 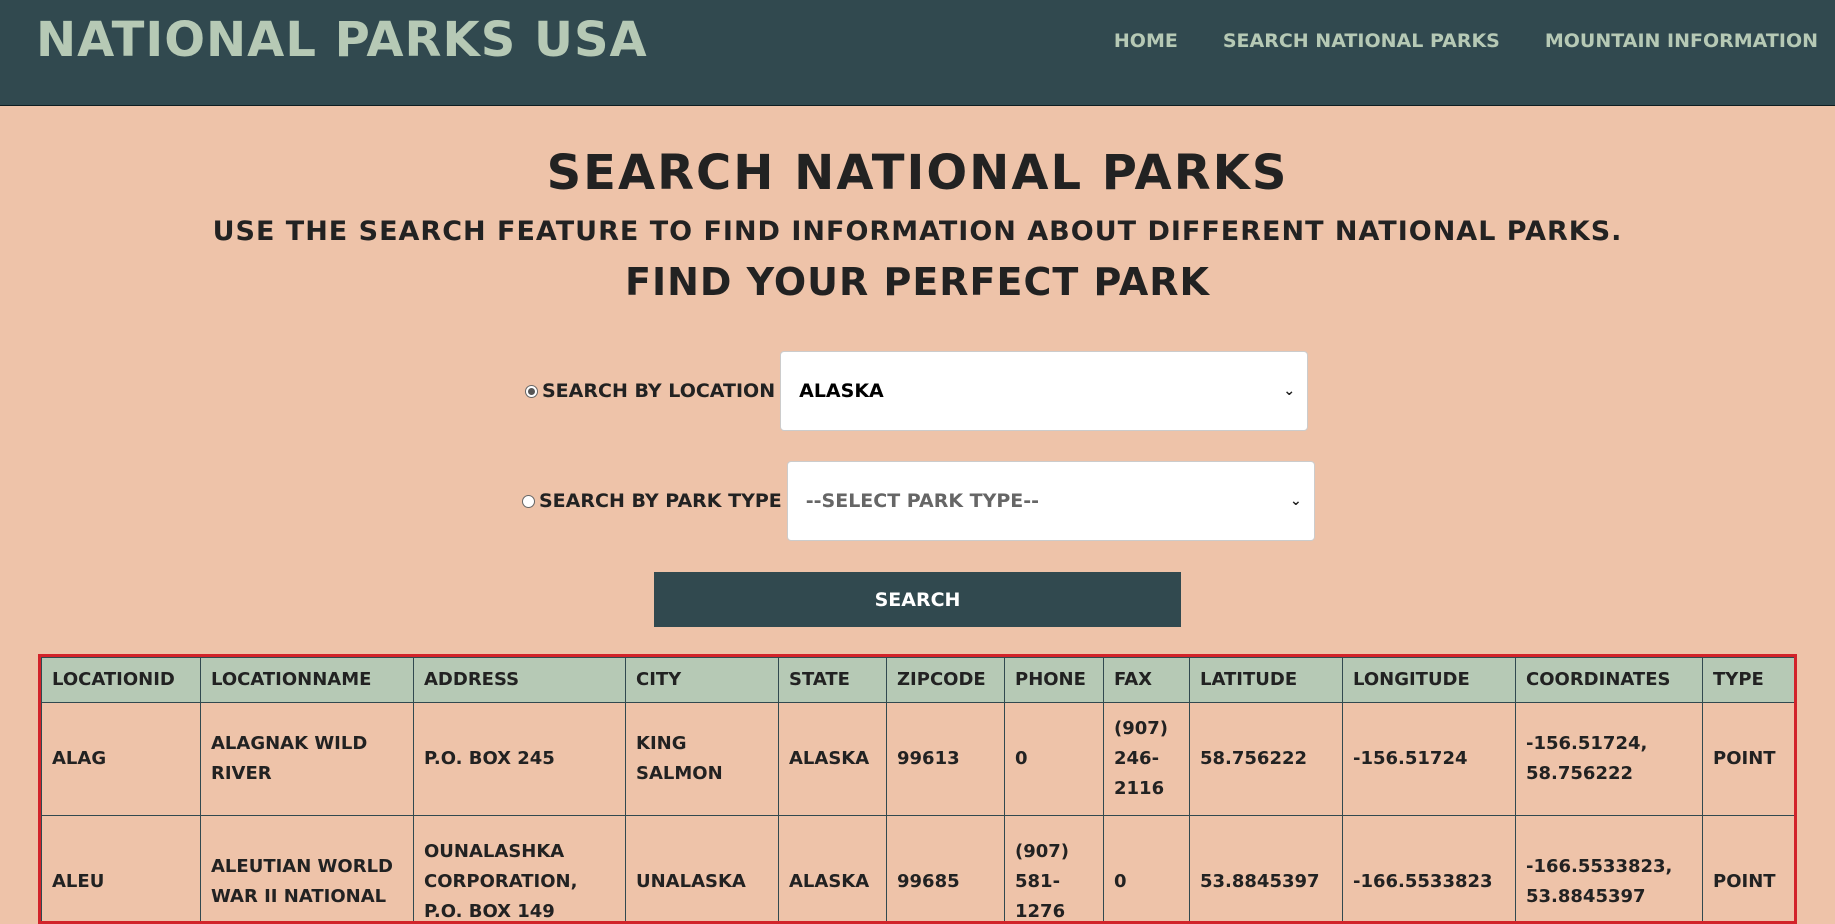 What do you see at coordinates (342, 40) in the screenshot?
I see `site-logo-text: National Parks USA` at bounding box center [342, 40].